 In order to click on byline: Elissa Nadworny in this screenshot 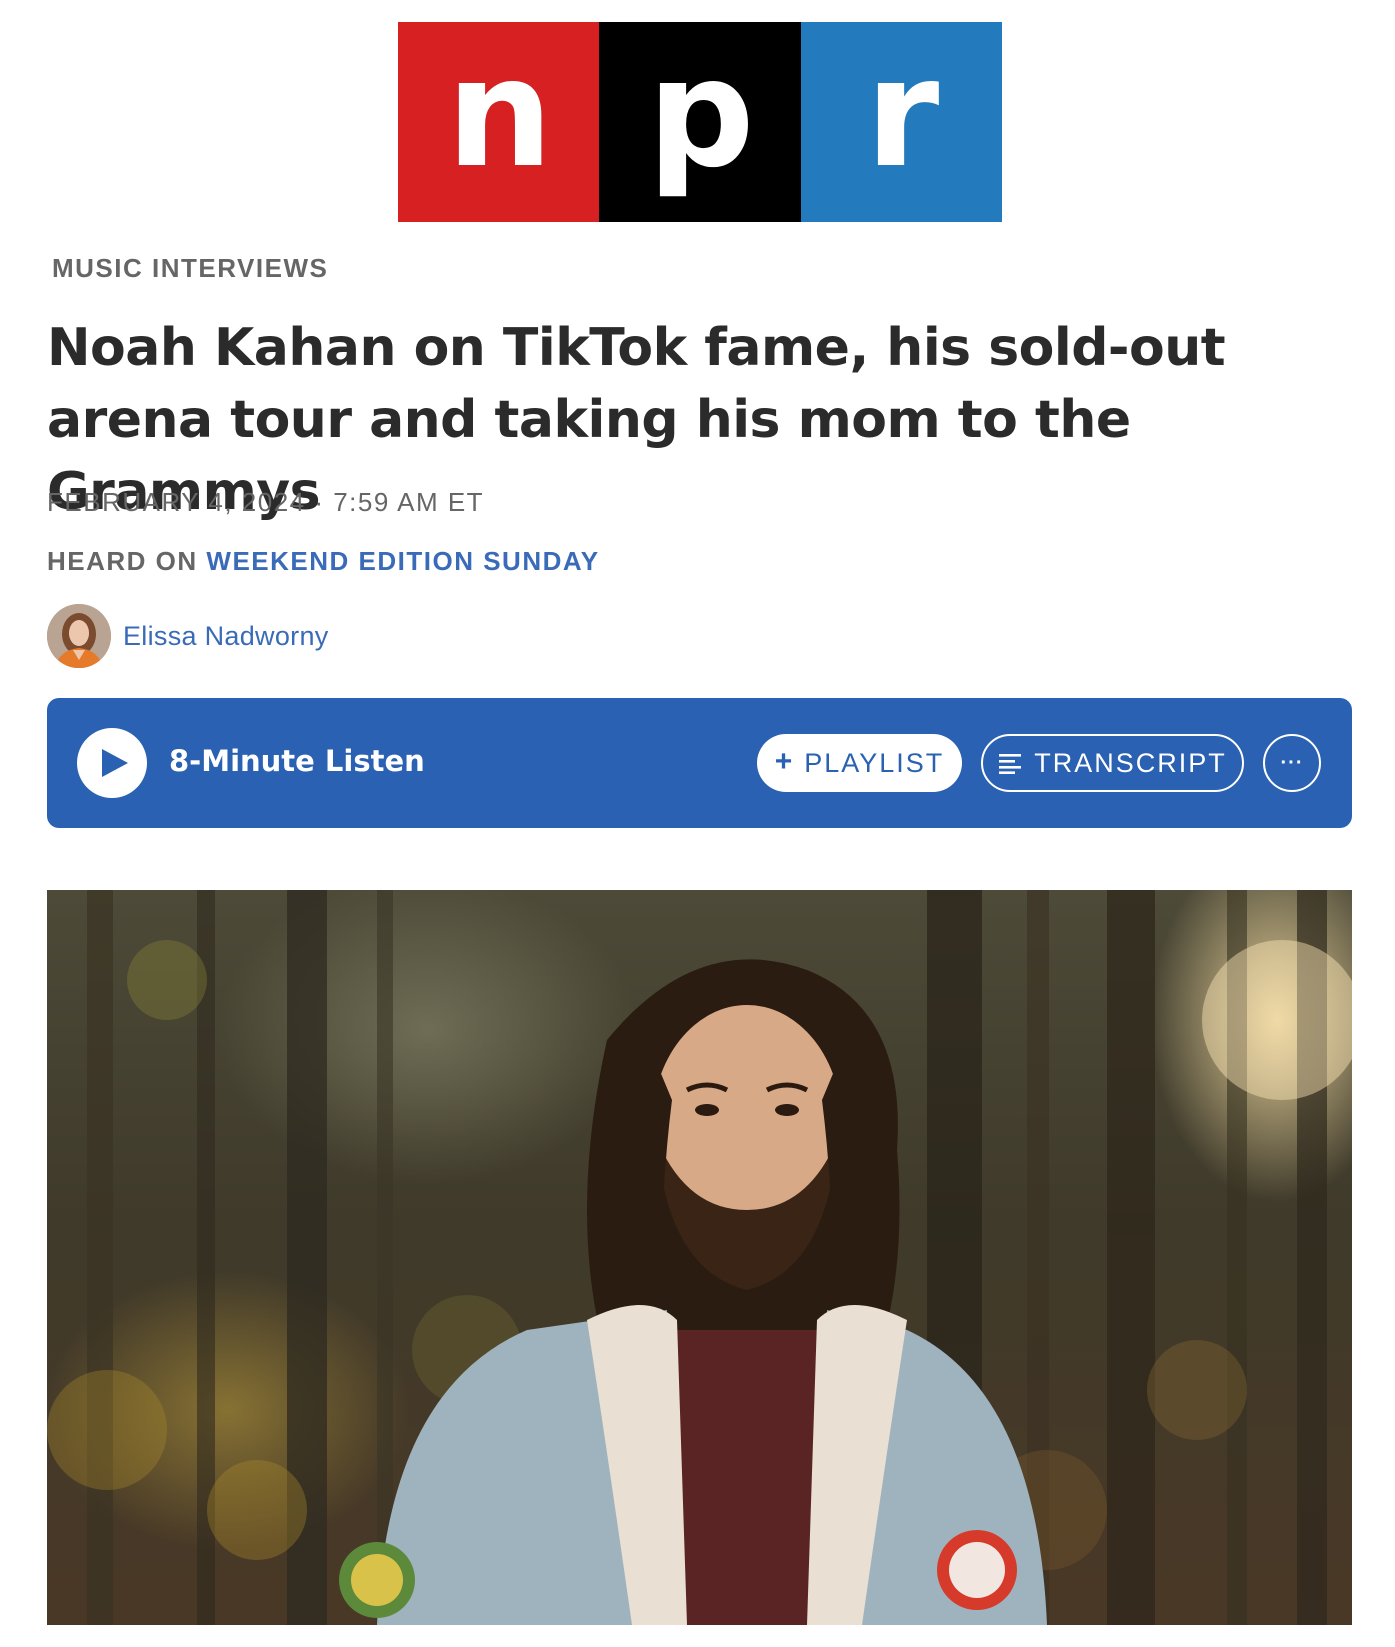, I will do `click(188, 636)`.